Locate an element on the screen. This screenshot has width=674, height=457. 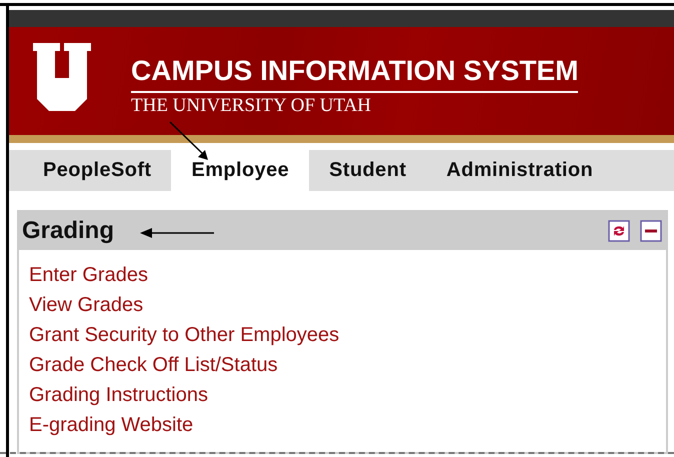
refresh-icon is located at coordinates (619, 231).